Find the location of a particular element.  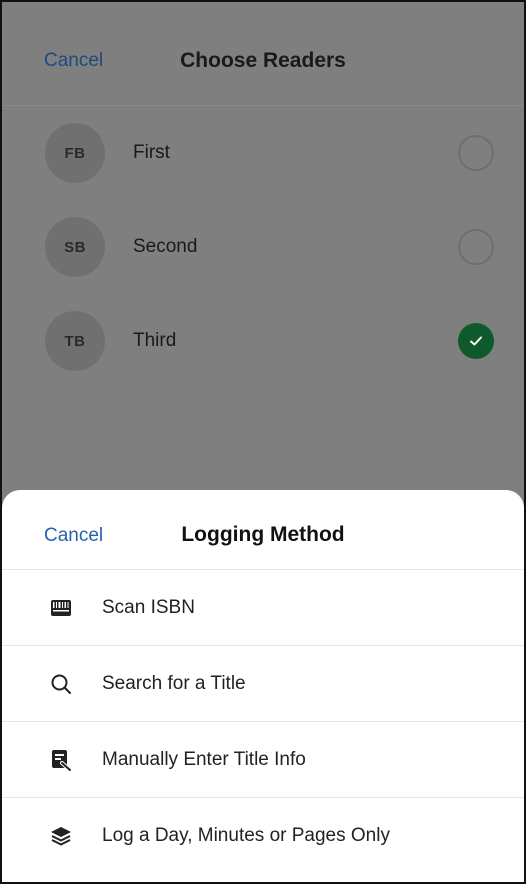

reader-row-first: FB First is located at coordinates (263, 153).